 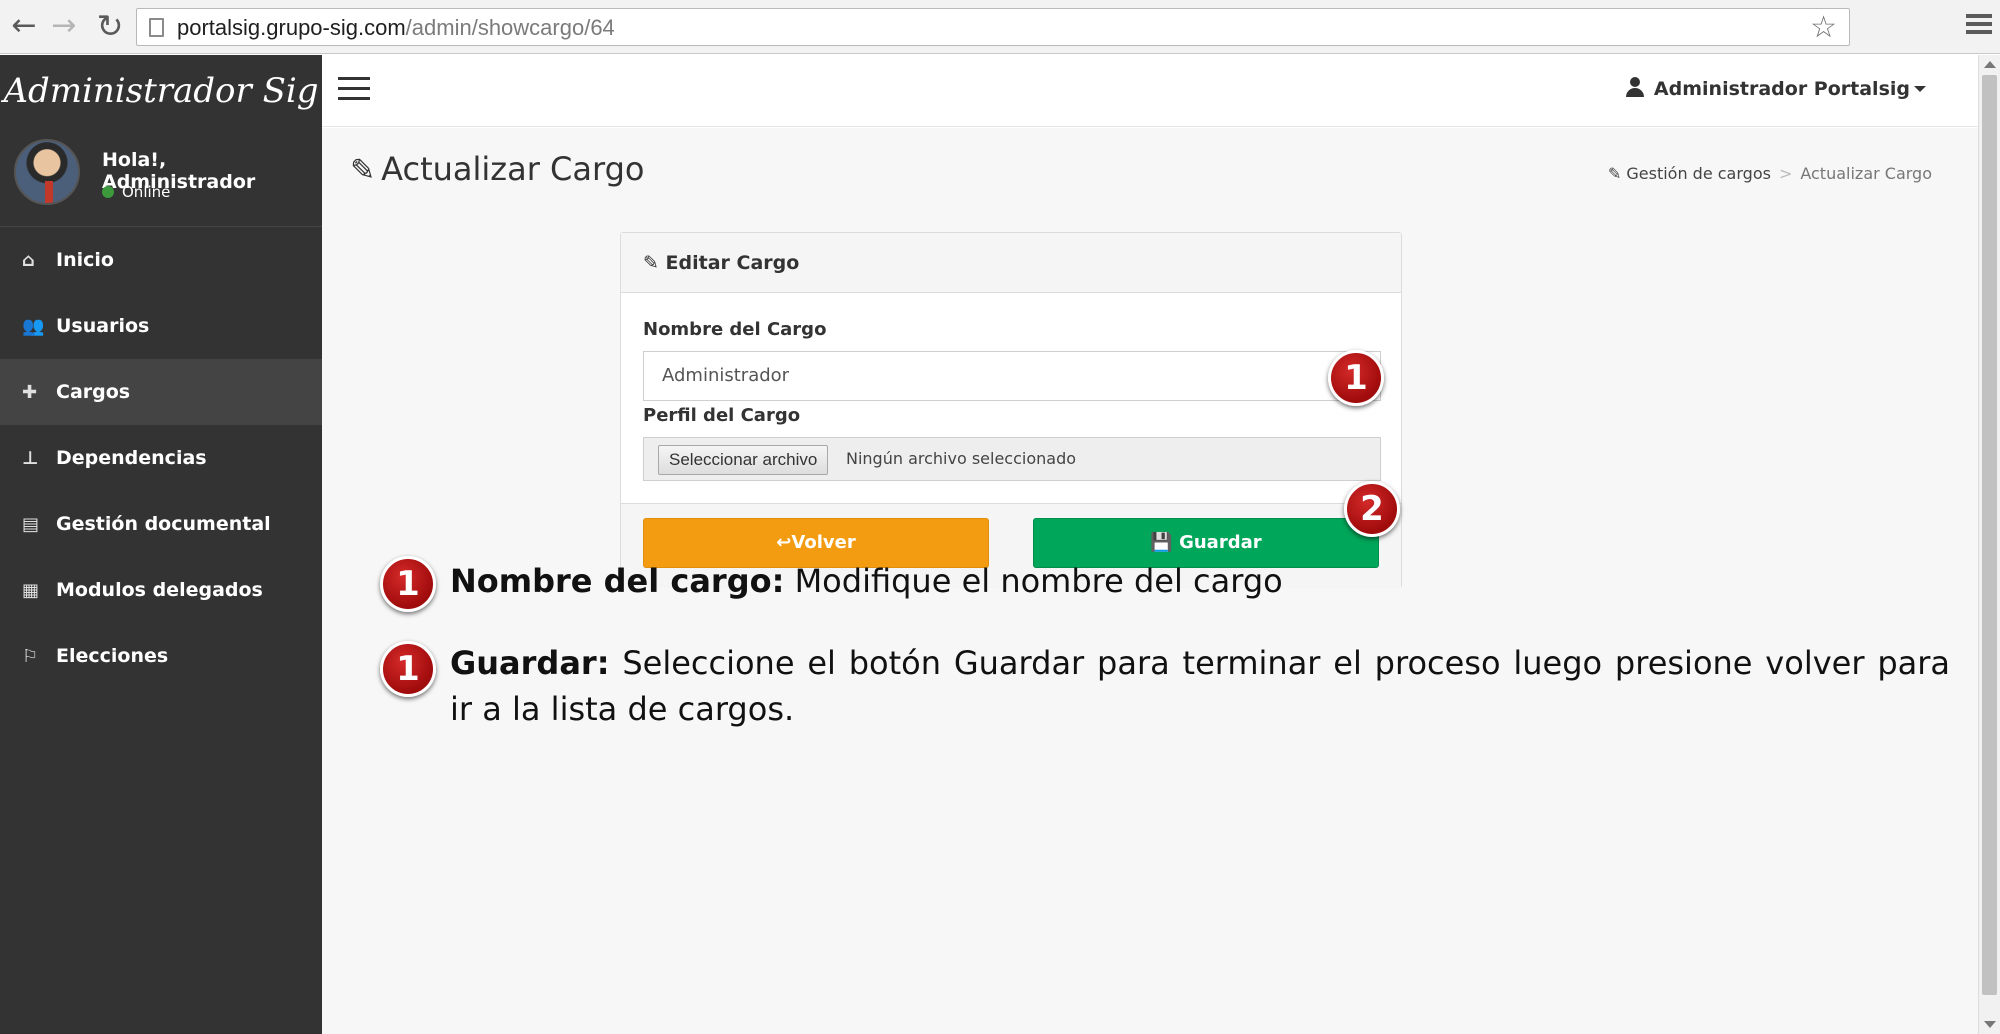 What do you see at coordinates (1220, 542) in the screenshot?
I see `save-label: Guardar` at bounding box center [1220, 542].